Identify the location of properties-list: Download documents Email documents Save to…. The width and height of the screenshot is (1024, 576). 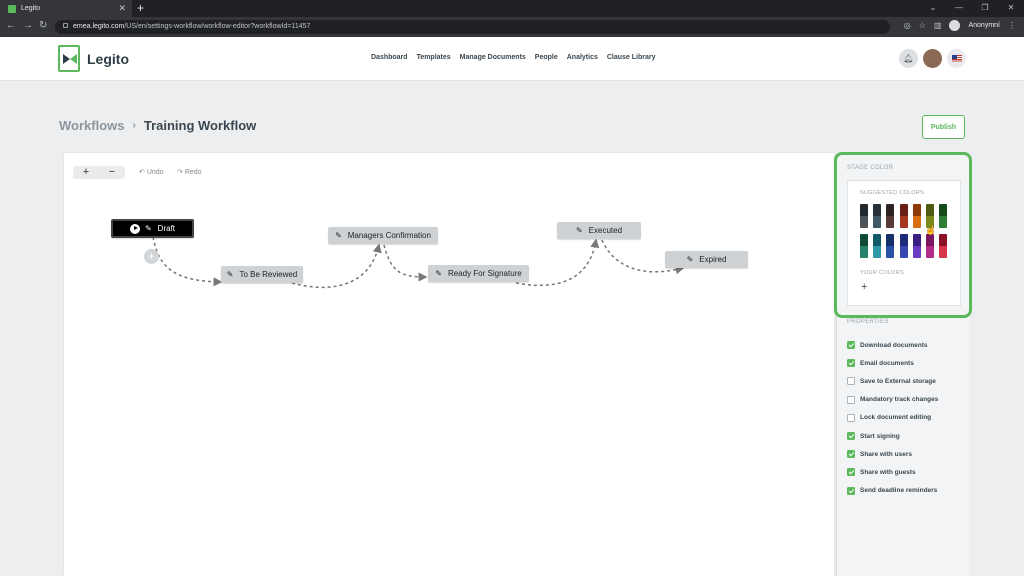
(892, 418).